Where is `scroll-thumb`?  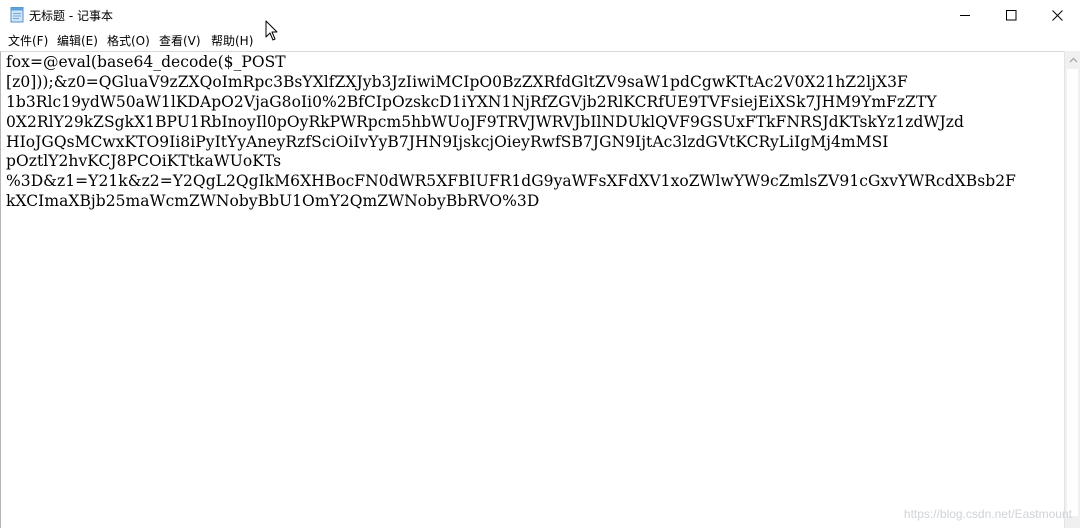
scroll-thumb is located at coordinates (1072, 292).